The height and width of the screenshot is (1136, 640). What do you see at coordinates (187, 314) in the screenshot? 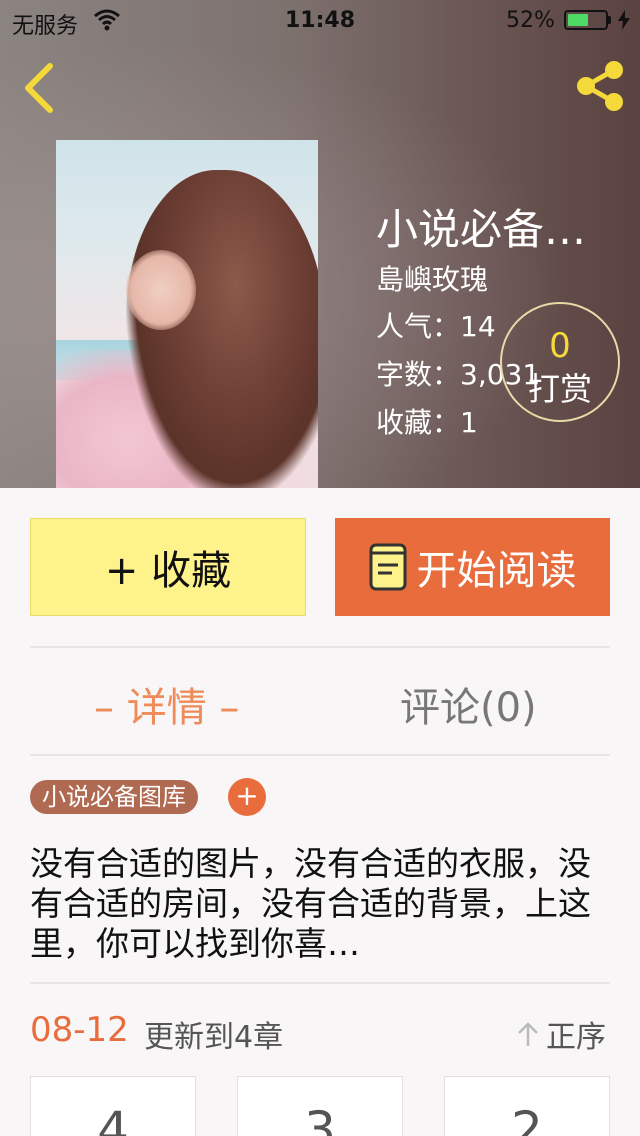
I see `book-cover-image` at bounding box center [187, 314].